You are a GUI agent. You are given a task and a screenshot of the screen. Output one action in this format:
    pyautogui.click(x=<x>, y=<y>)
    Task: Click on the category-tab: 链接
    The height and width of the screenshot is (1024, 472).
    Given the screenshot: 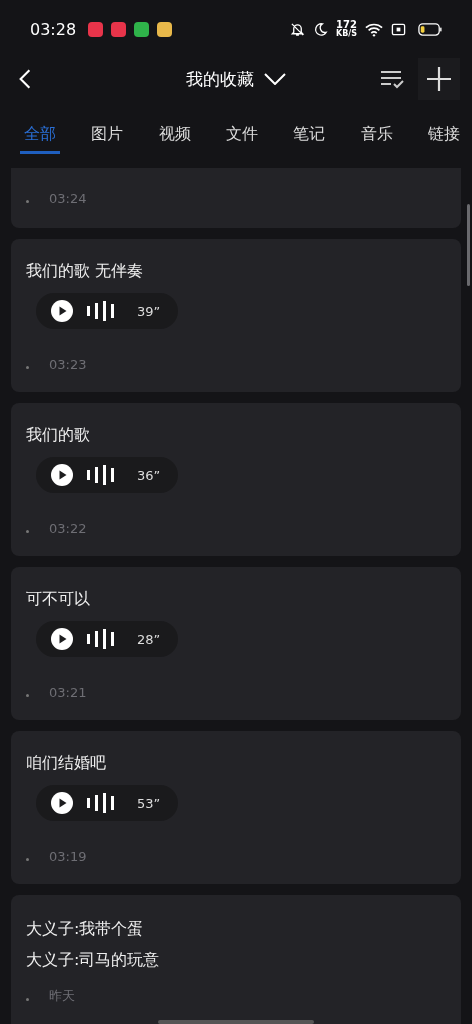 What is the action you would take?
    pyautogui.click(x=443, y=138)
    